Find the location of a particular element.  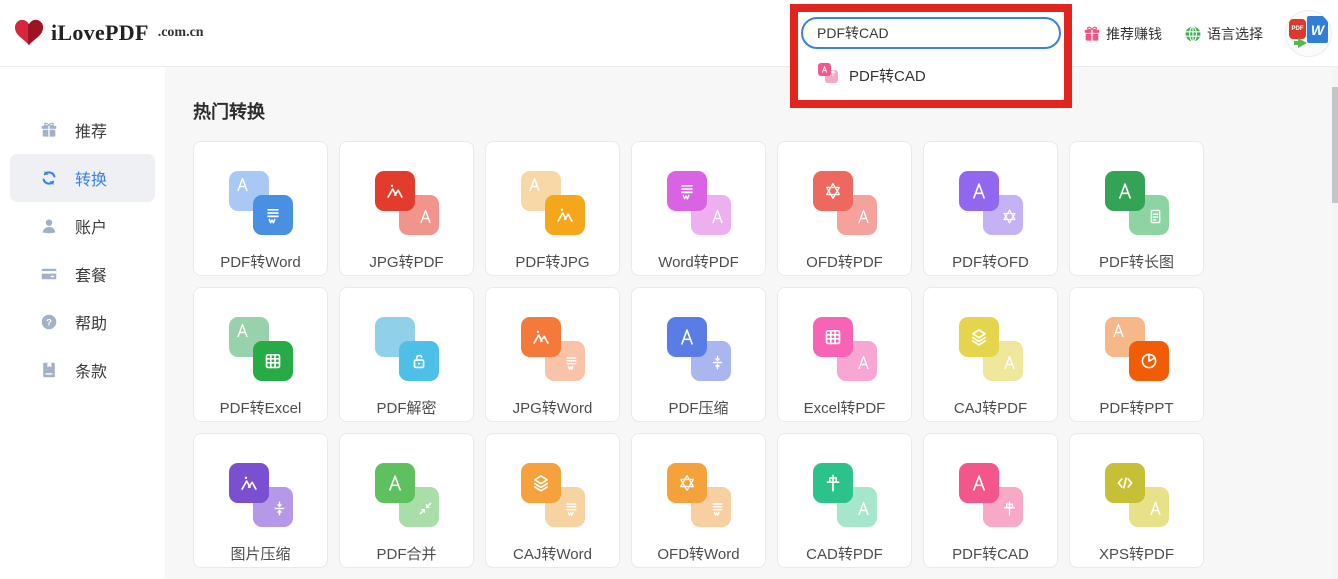

scrollbar-track is located at coordinates (1335, 323).